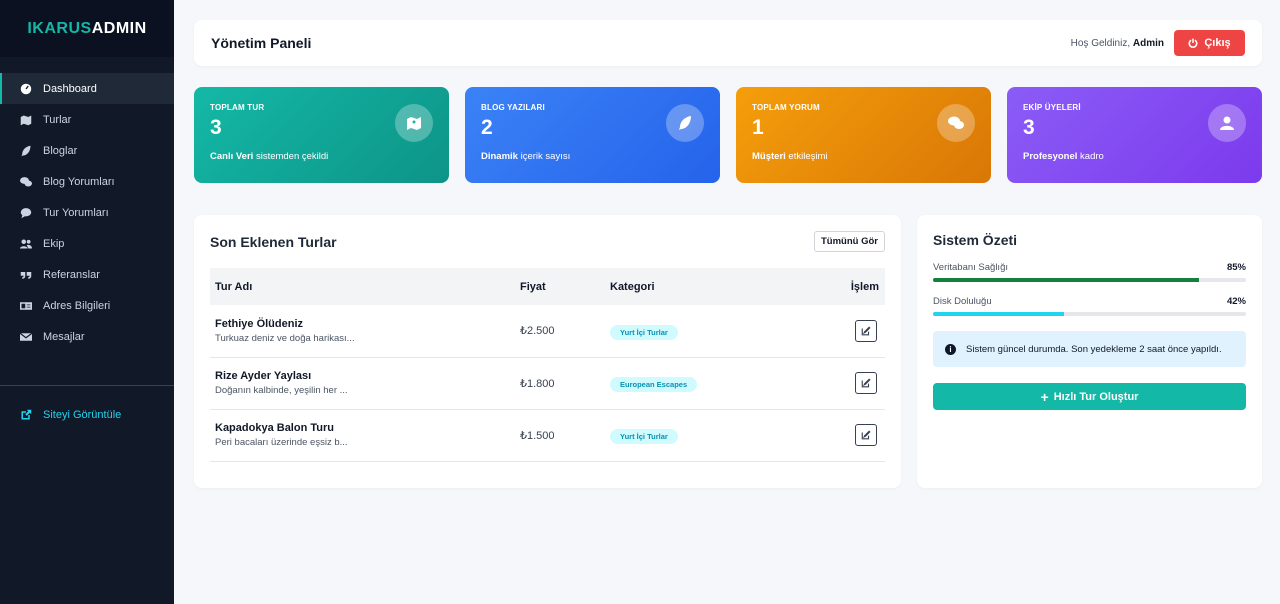 The height and width of the screenshot is (604, 1280). I want to click on tour-name: Fethiye Ölüdeniz, so click(259, 323).